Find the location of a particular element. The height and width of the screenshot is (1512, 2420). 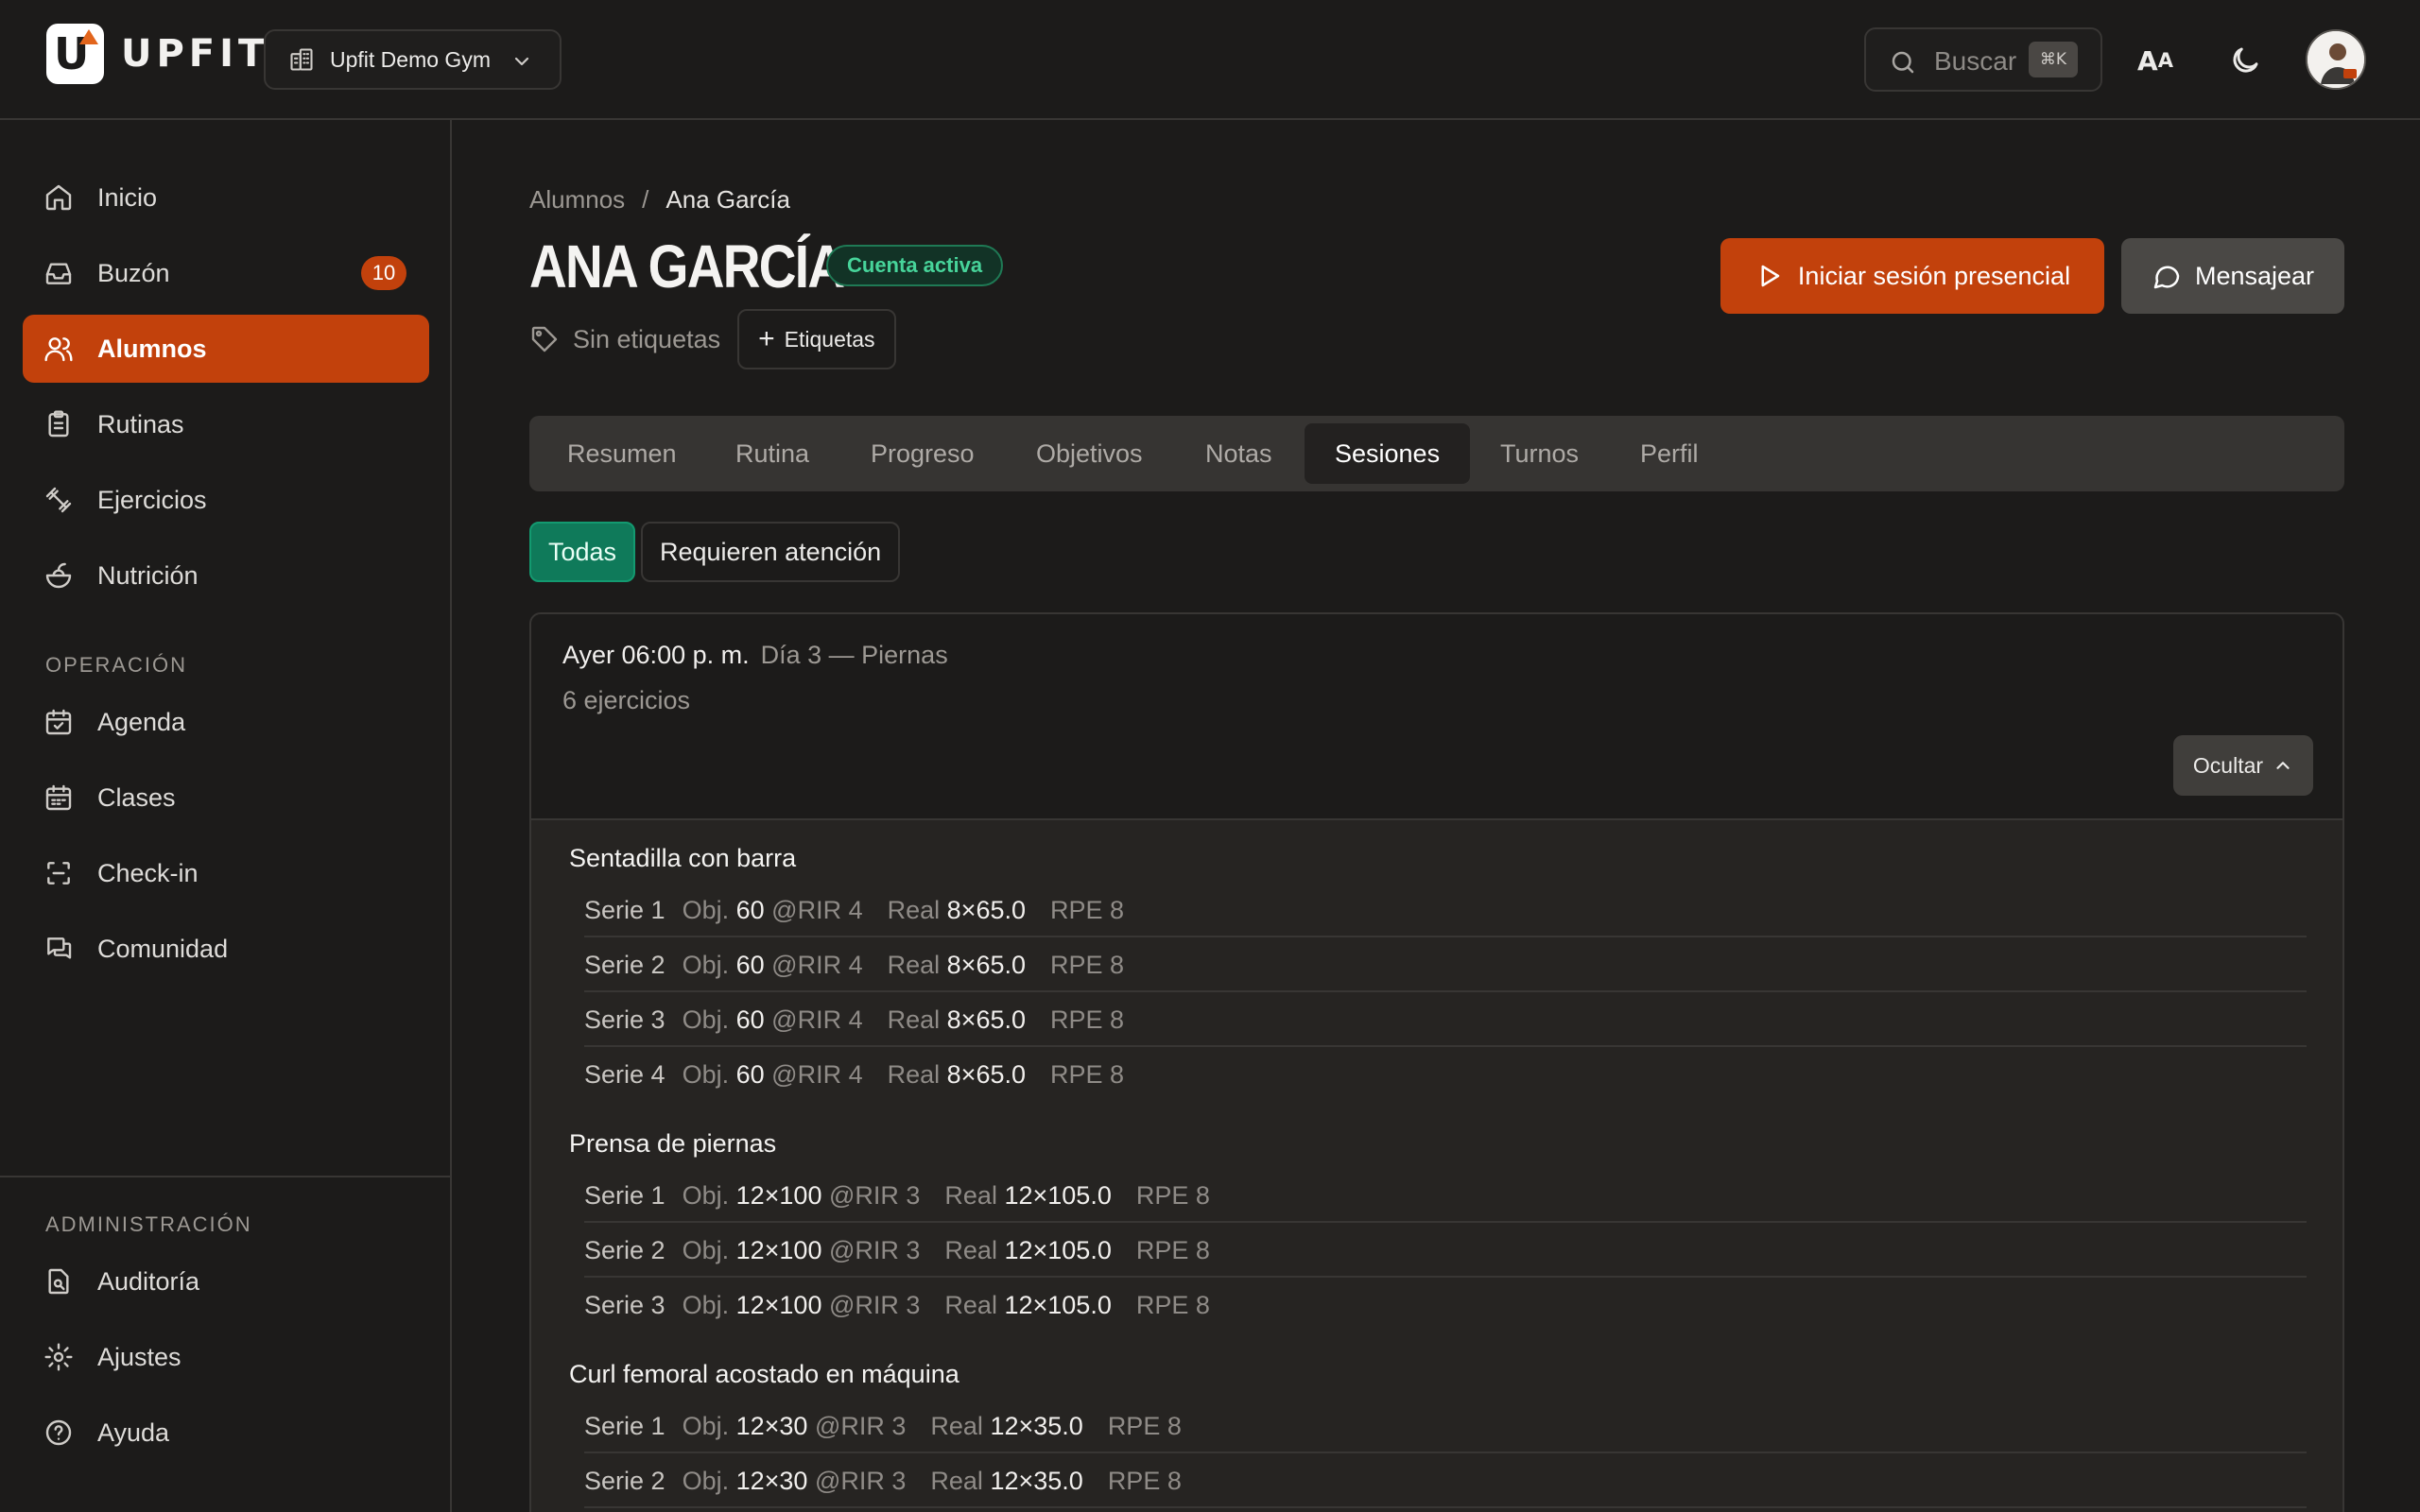

add-tags-button: + Etiquetas is located at coordinates (817, 339).